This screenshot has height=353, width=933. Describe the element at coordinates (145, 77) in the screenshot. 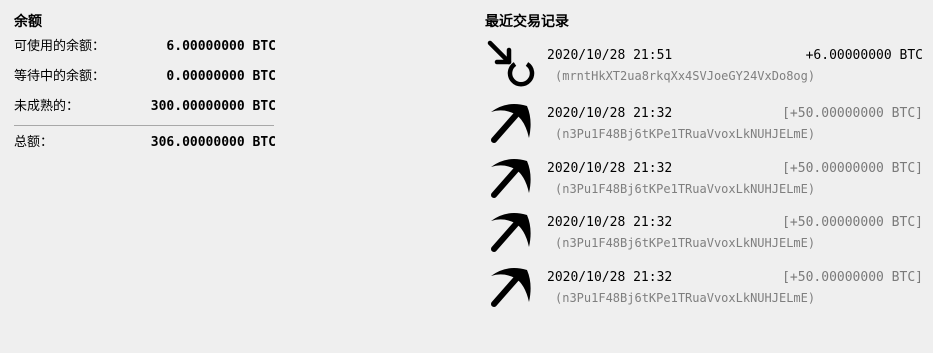

I see `pending-balance-row: 等待中的余额： 0.00000000 BTC` at that location.